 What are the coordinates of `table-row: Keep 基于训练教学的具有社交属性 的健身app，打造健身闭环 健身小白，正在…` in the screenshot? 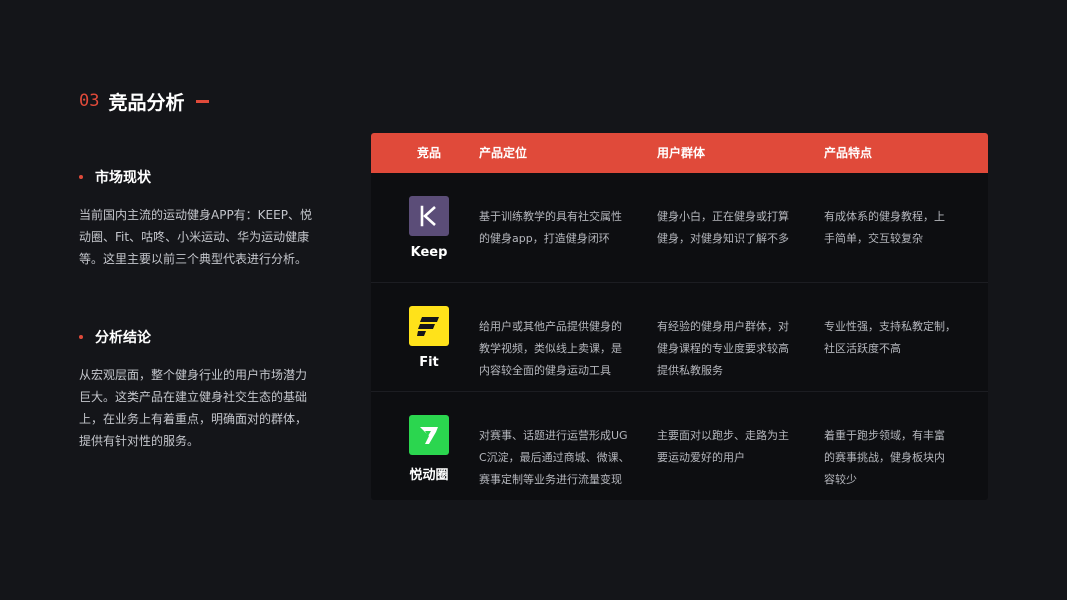 It's located at (679, 227).